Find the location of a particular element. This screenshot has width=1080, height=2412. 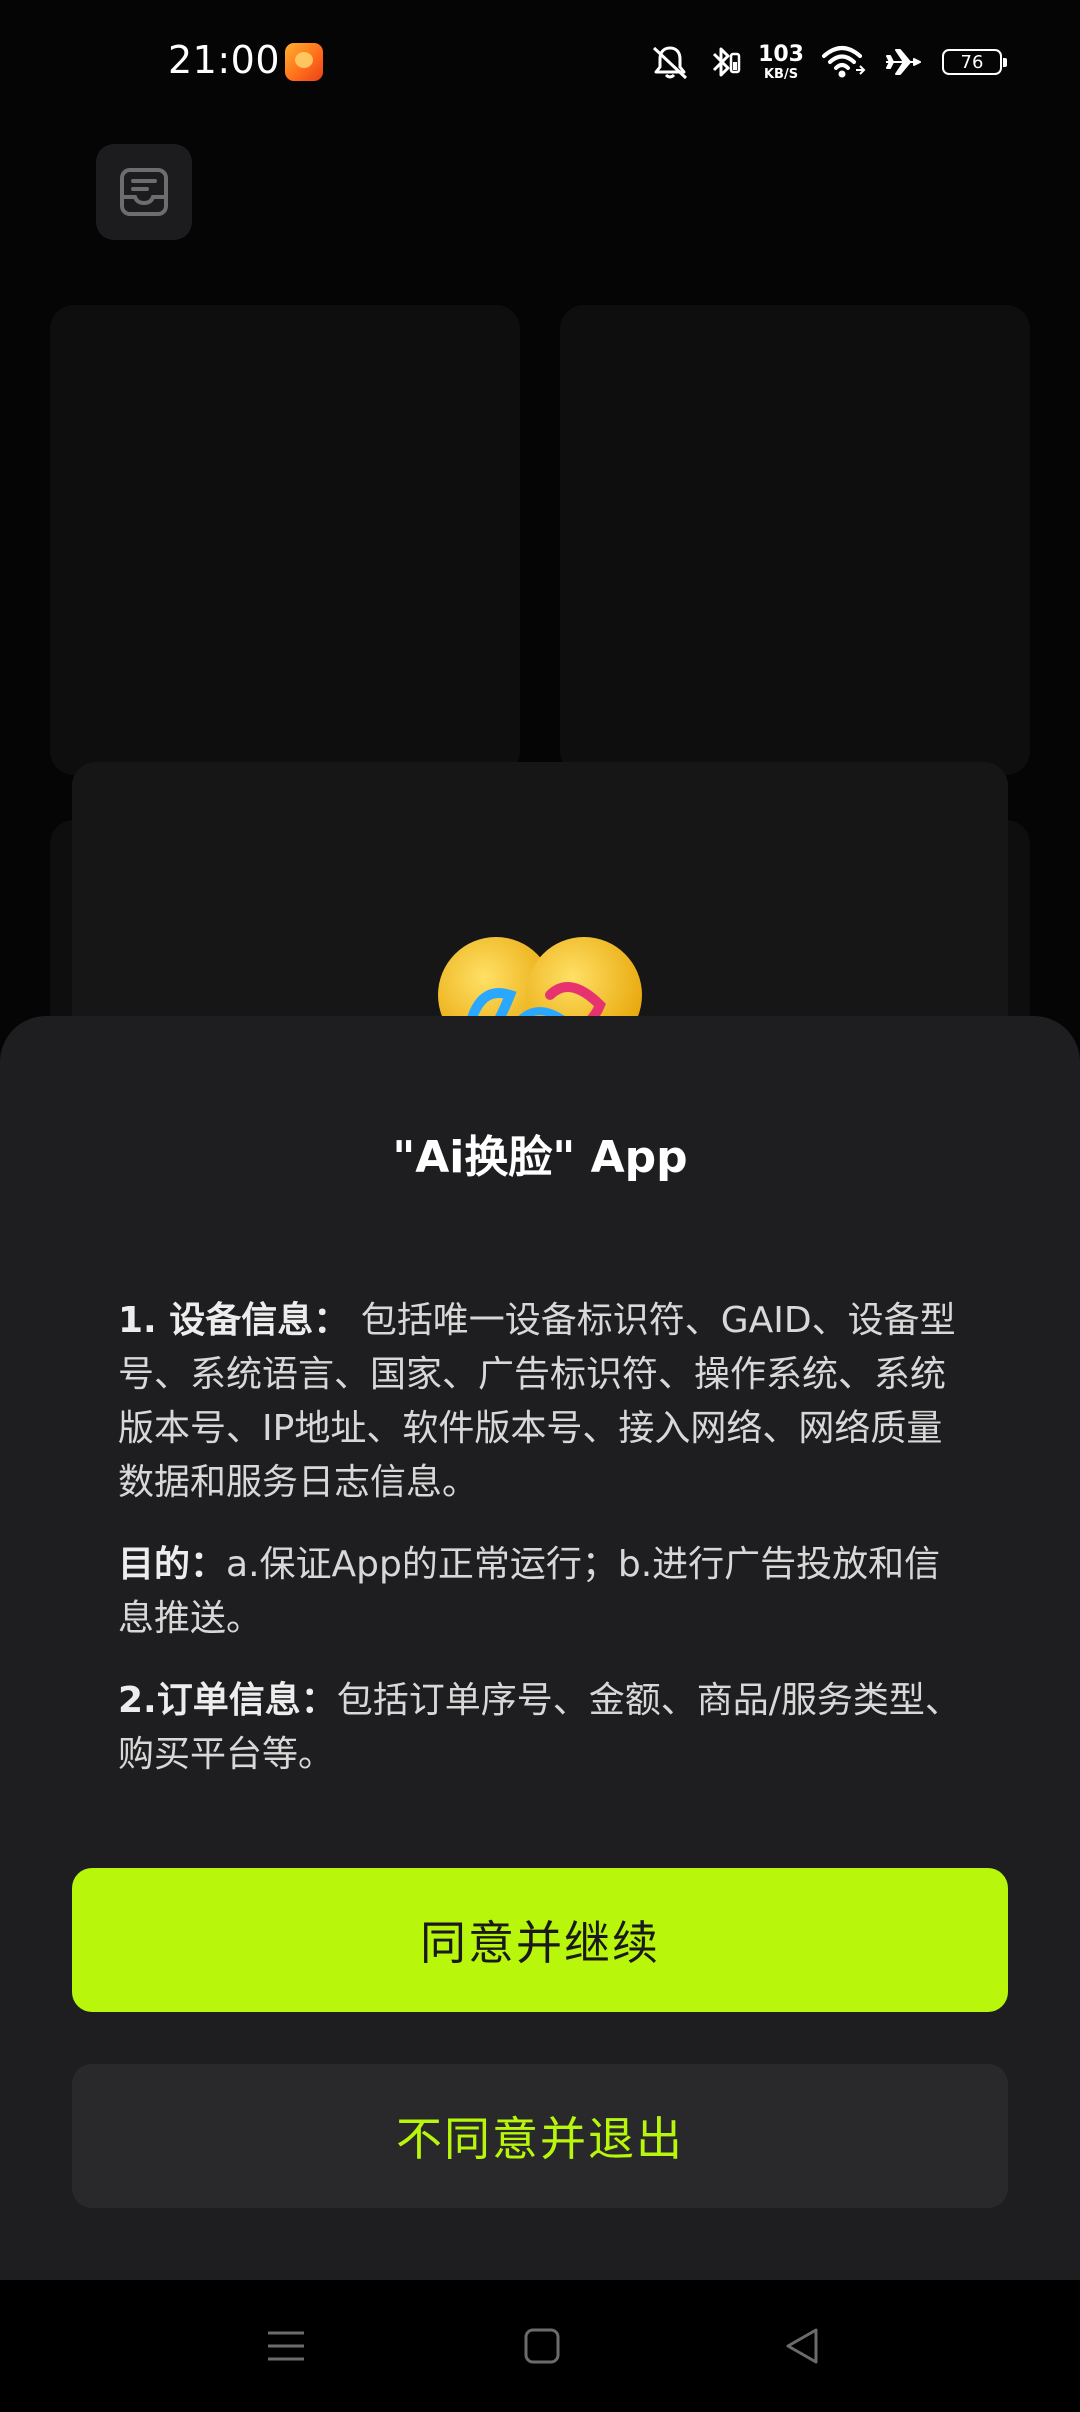

battery-icon: 76 is located at coordinates (974, 62).